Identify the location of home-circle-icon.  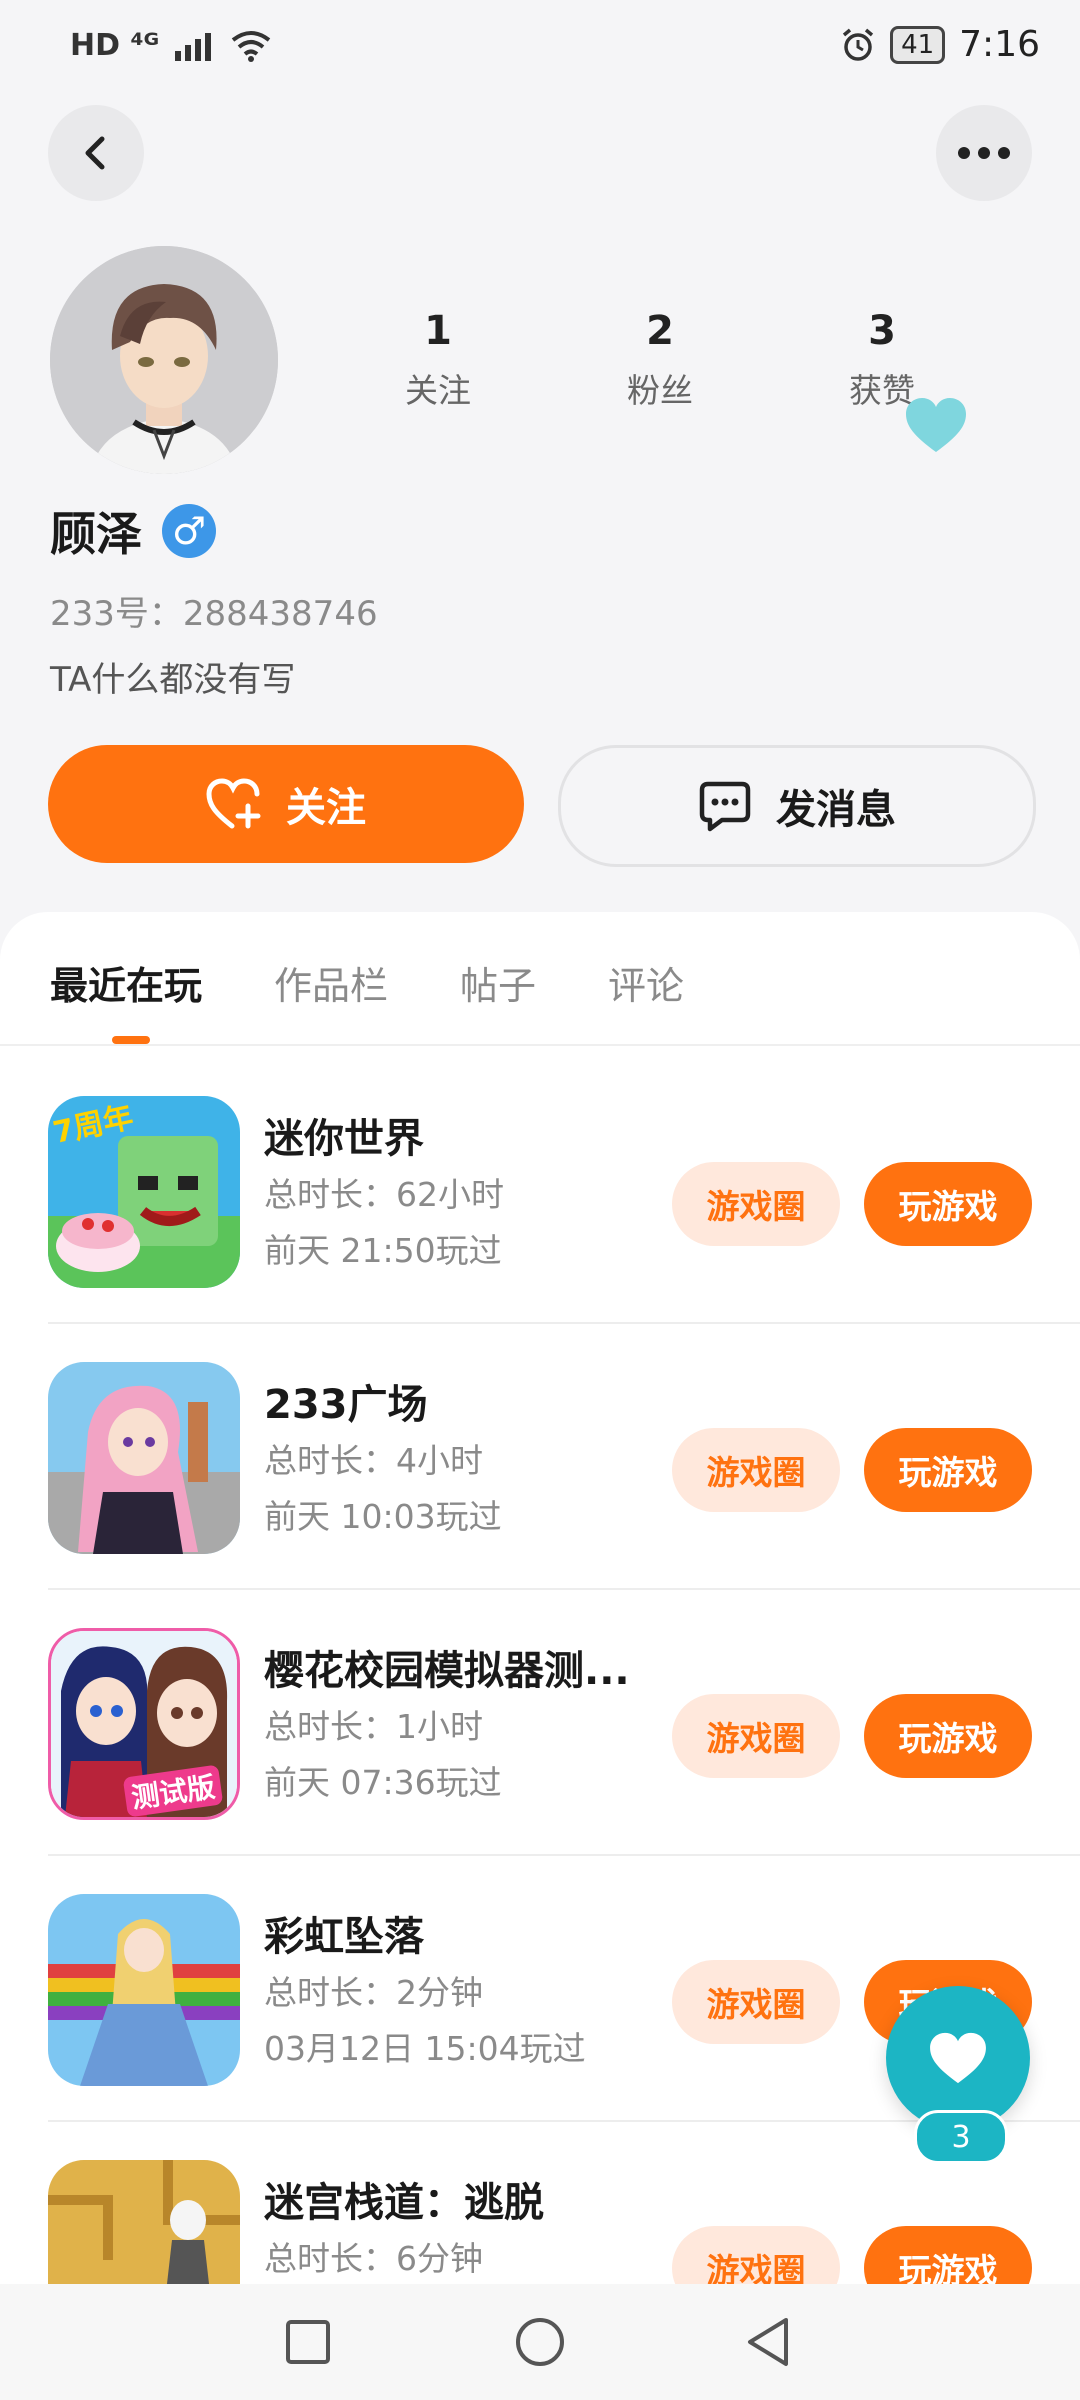
(540, 2342).